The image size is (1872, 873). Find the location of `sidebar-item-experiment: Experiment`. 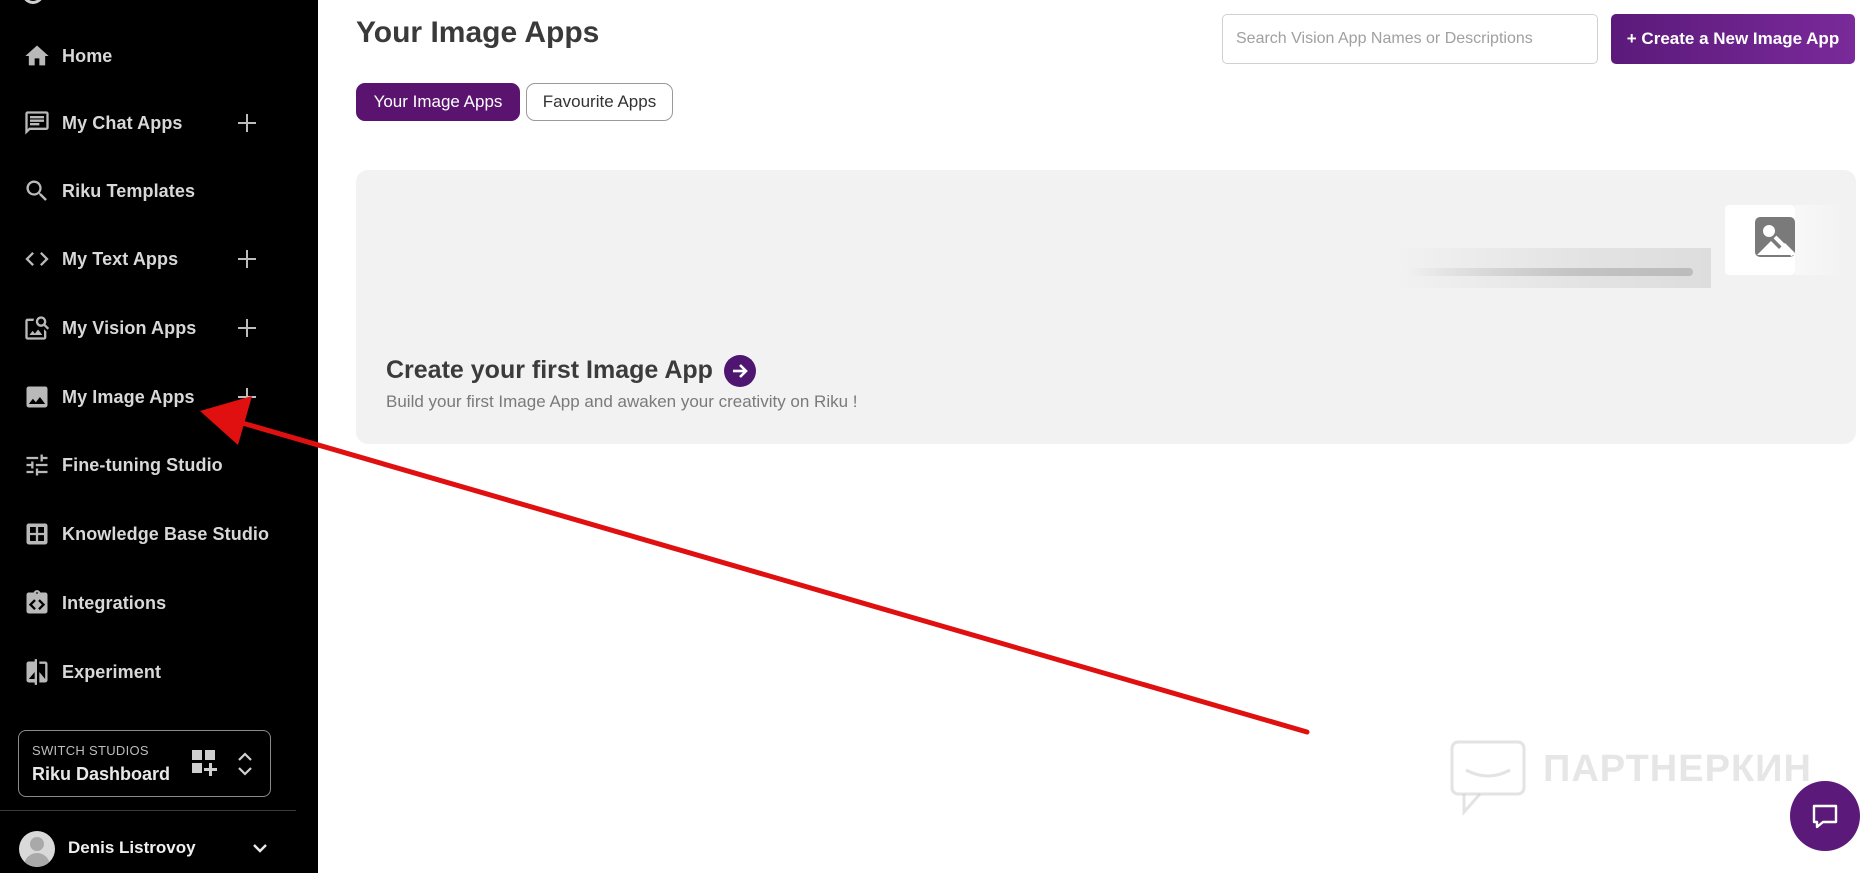

sidebar-item-experiment: Experiment is located at coordinates (159, 672).